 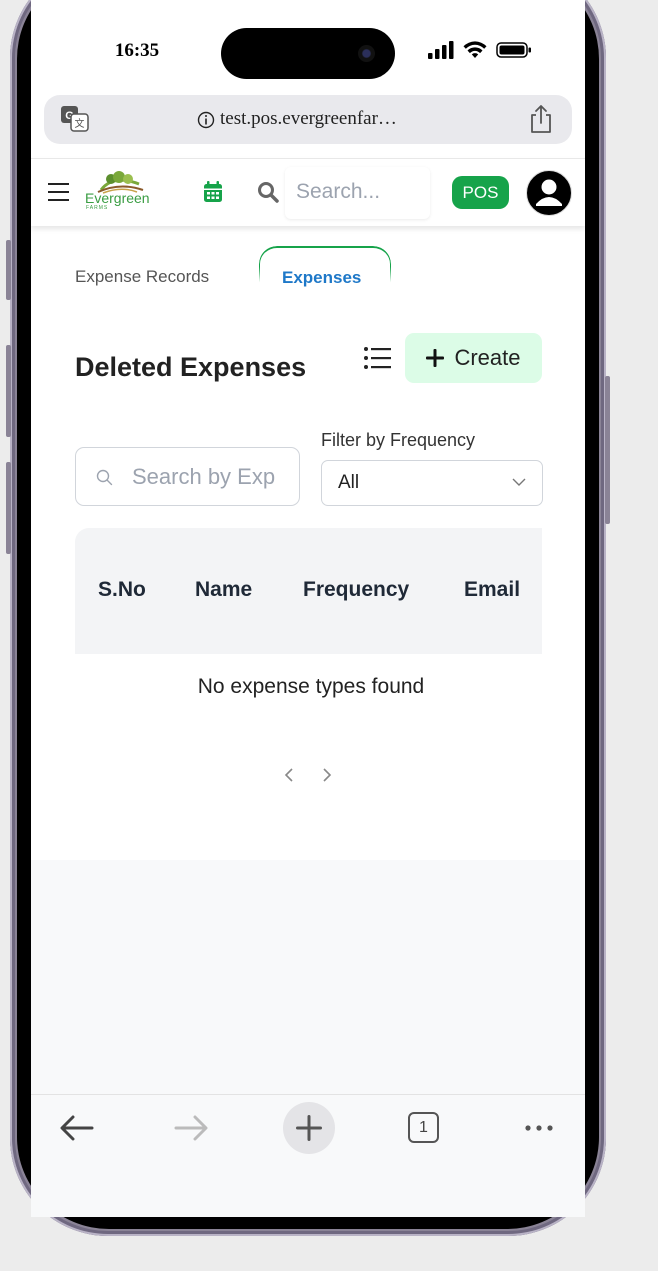 I want to click on volume-down-button, so click(x=8, y=508).